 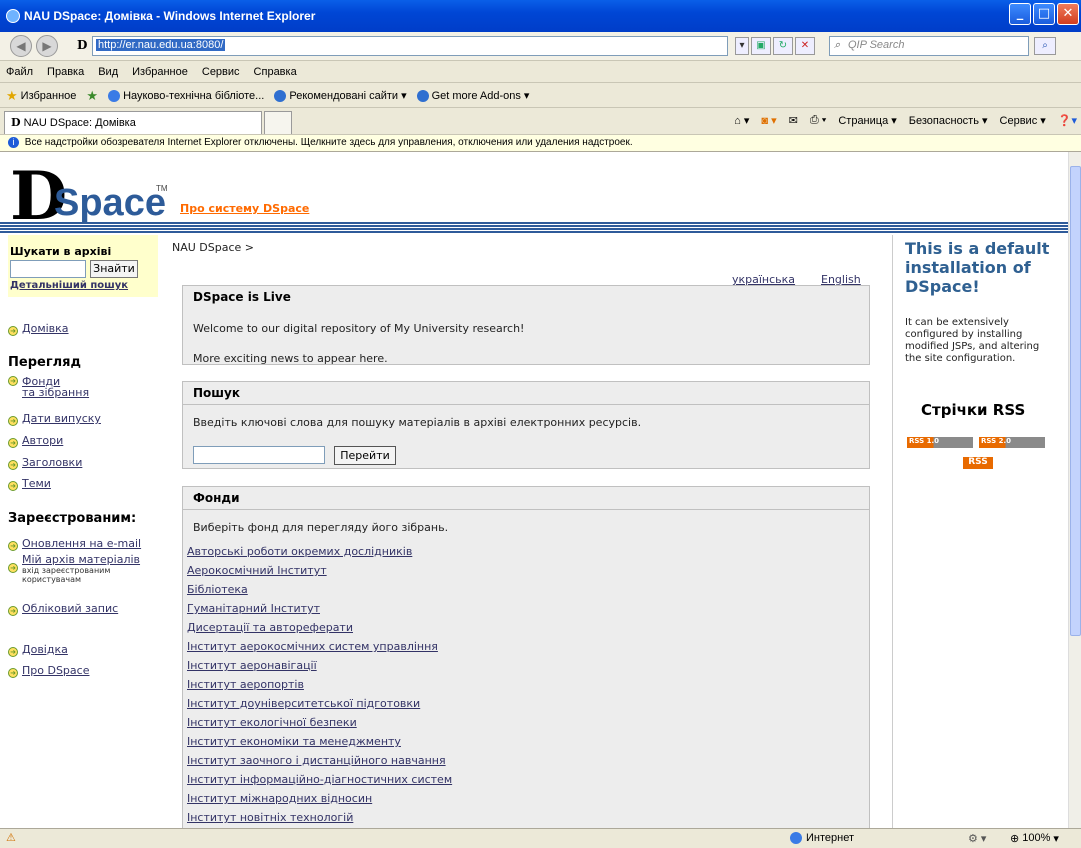 I want to click on site-favicon-icon: D, so click(x=16, y=122).